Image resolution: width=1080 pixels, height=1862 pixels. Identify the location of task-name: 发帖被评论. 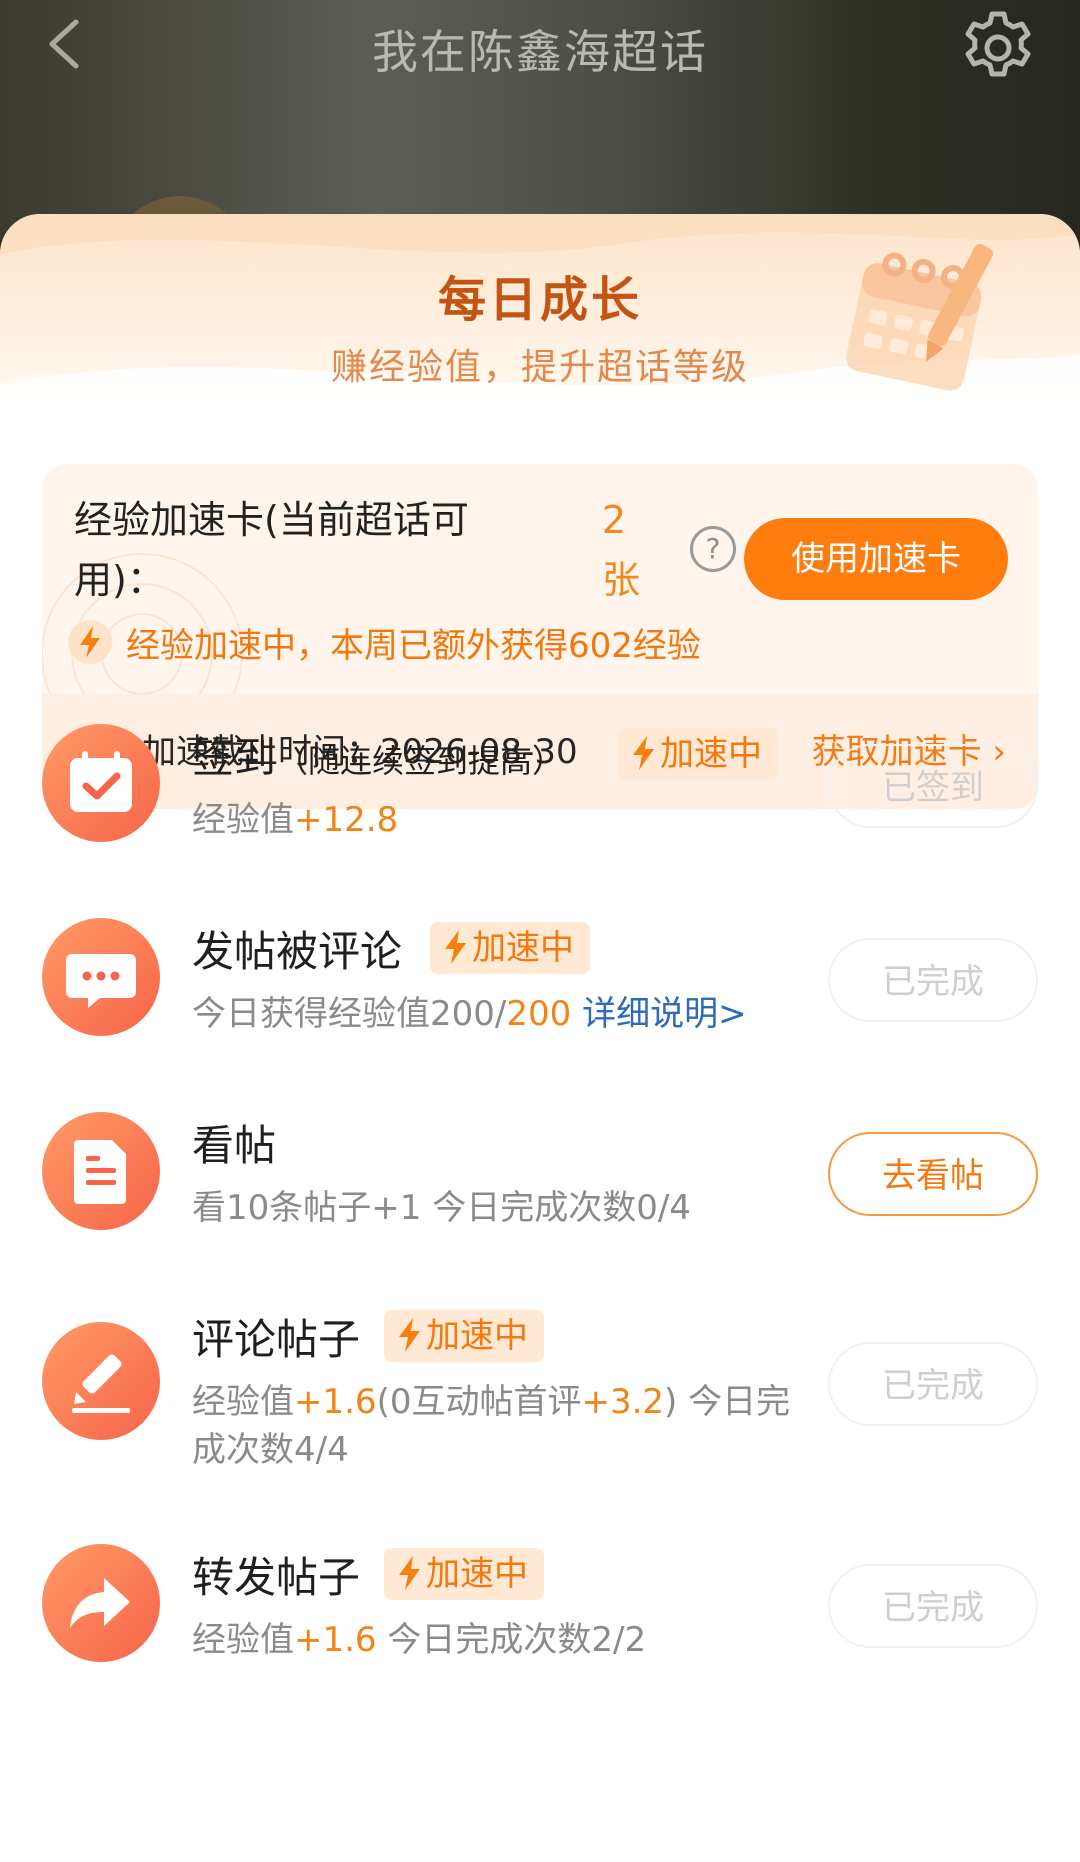
(297, 951).